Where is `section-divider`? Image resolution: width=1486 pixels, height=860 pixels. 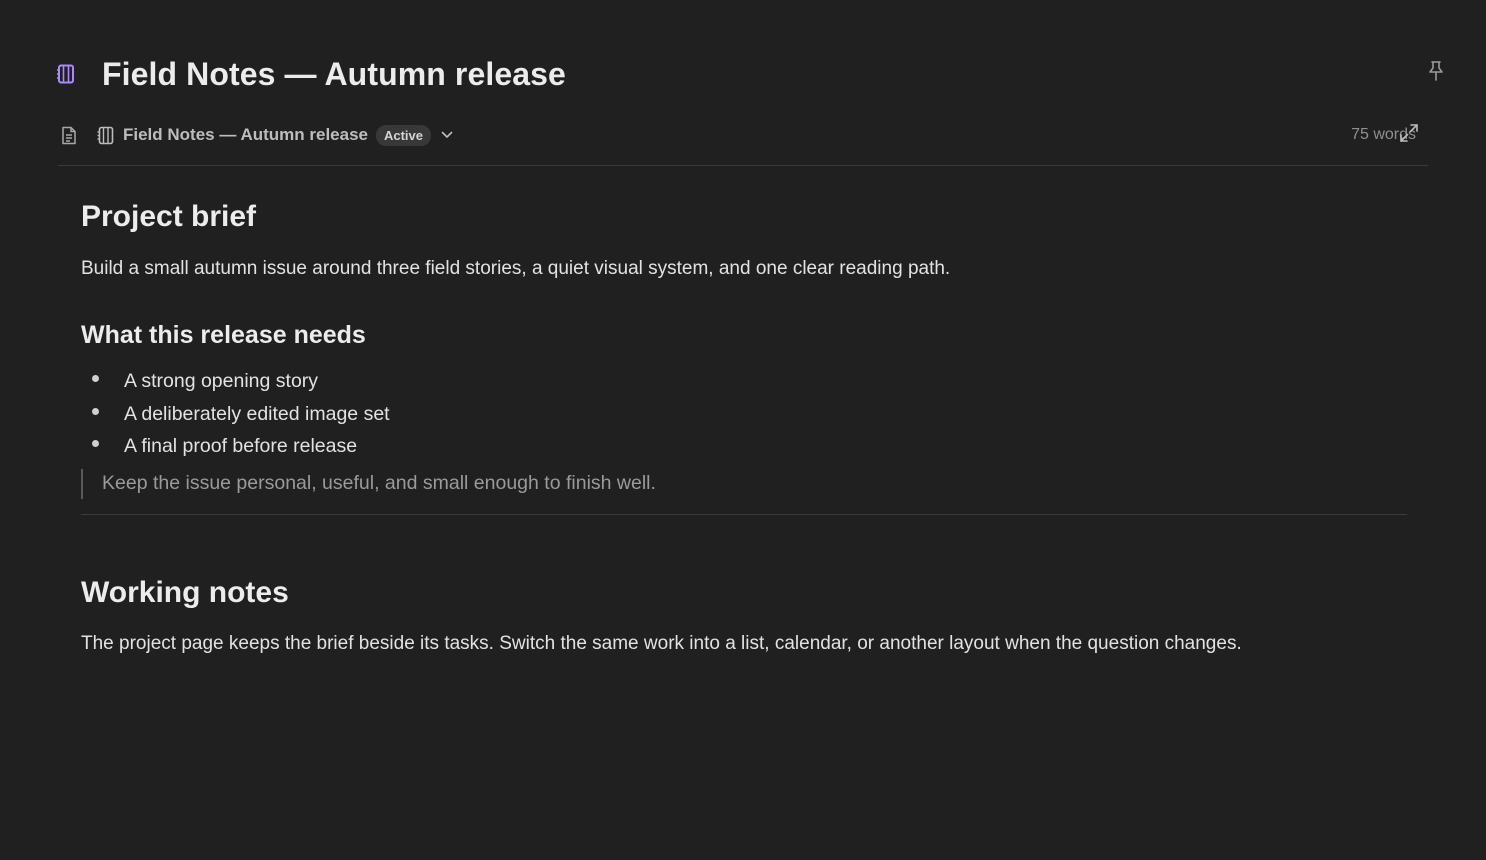 section-divider is located at coordinates (744, 514).